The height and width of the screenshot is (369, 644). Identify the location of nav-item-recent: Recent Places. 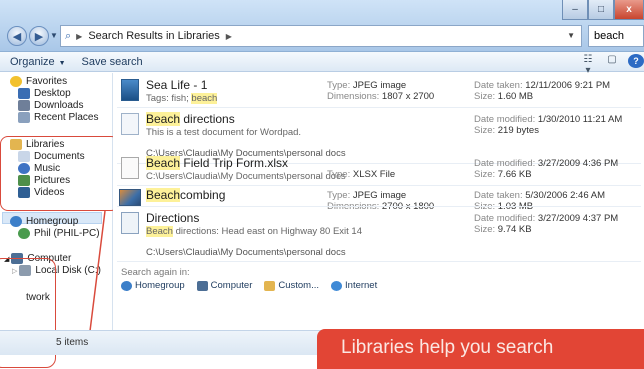
(58, 117).